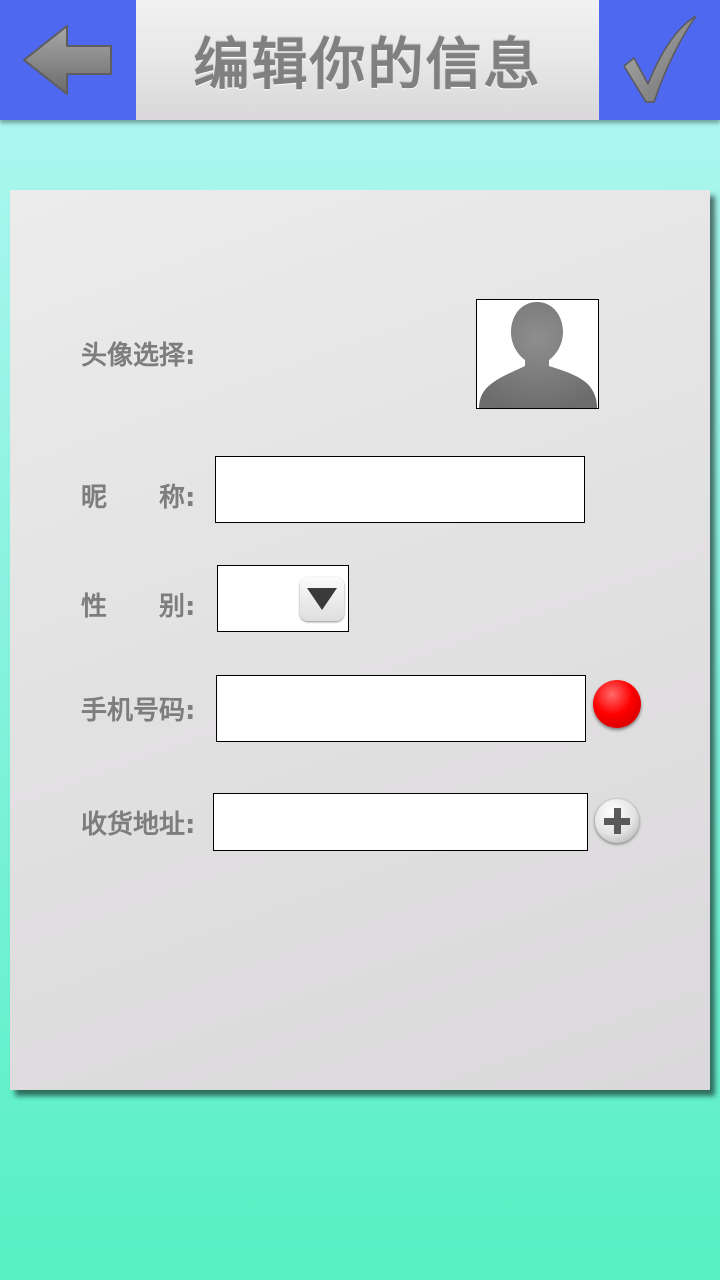  Describe the element at coordinates (138, 711) in the screenshot. I see `phone-label: 手机号码:` at that location.